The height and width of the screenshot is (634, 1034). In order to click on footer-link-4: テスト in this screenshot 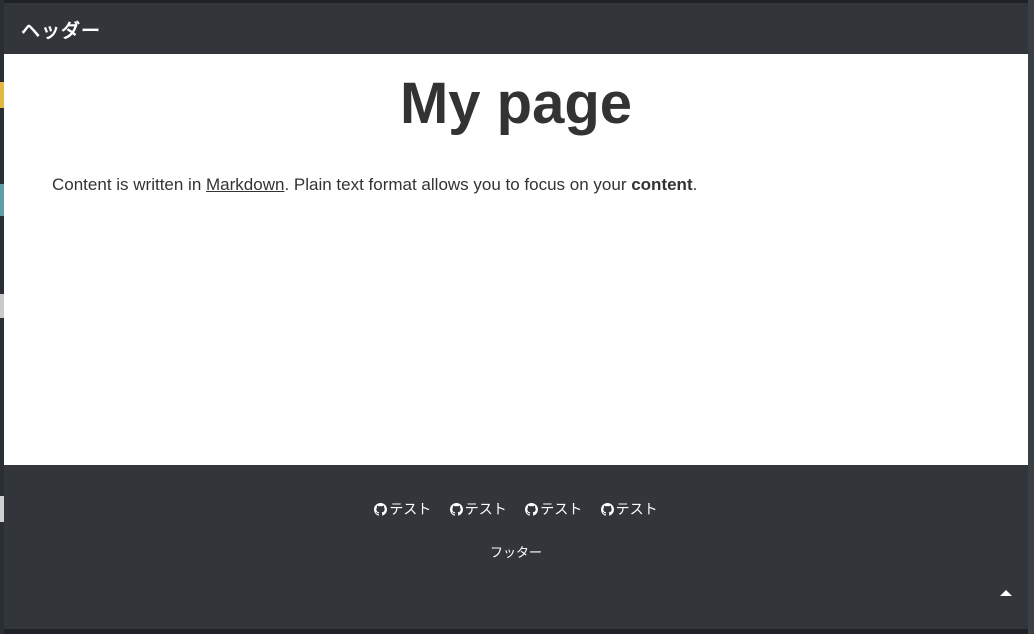, I will do `click(629, 509)`.